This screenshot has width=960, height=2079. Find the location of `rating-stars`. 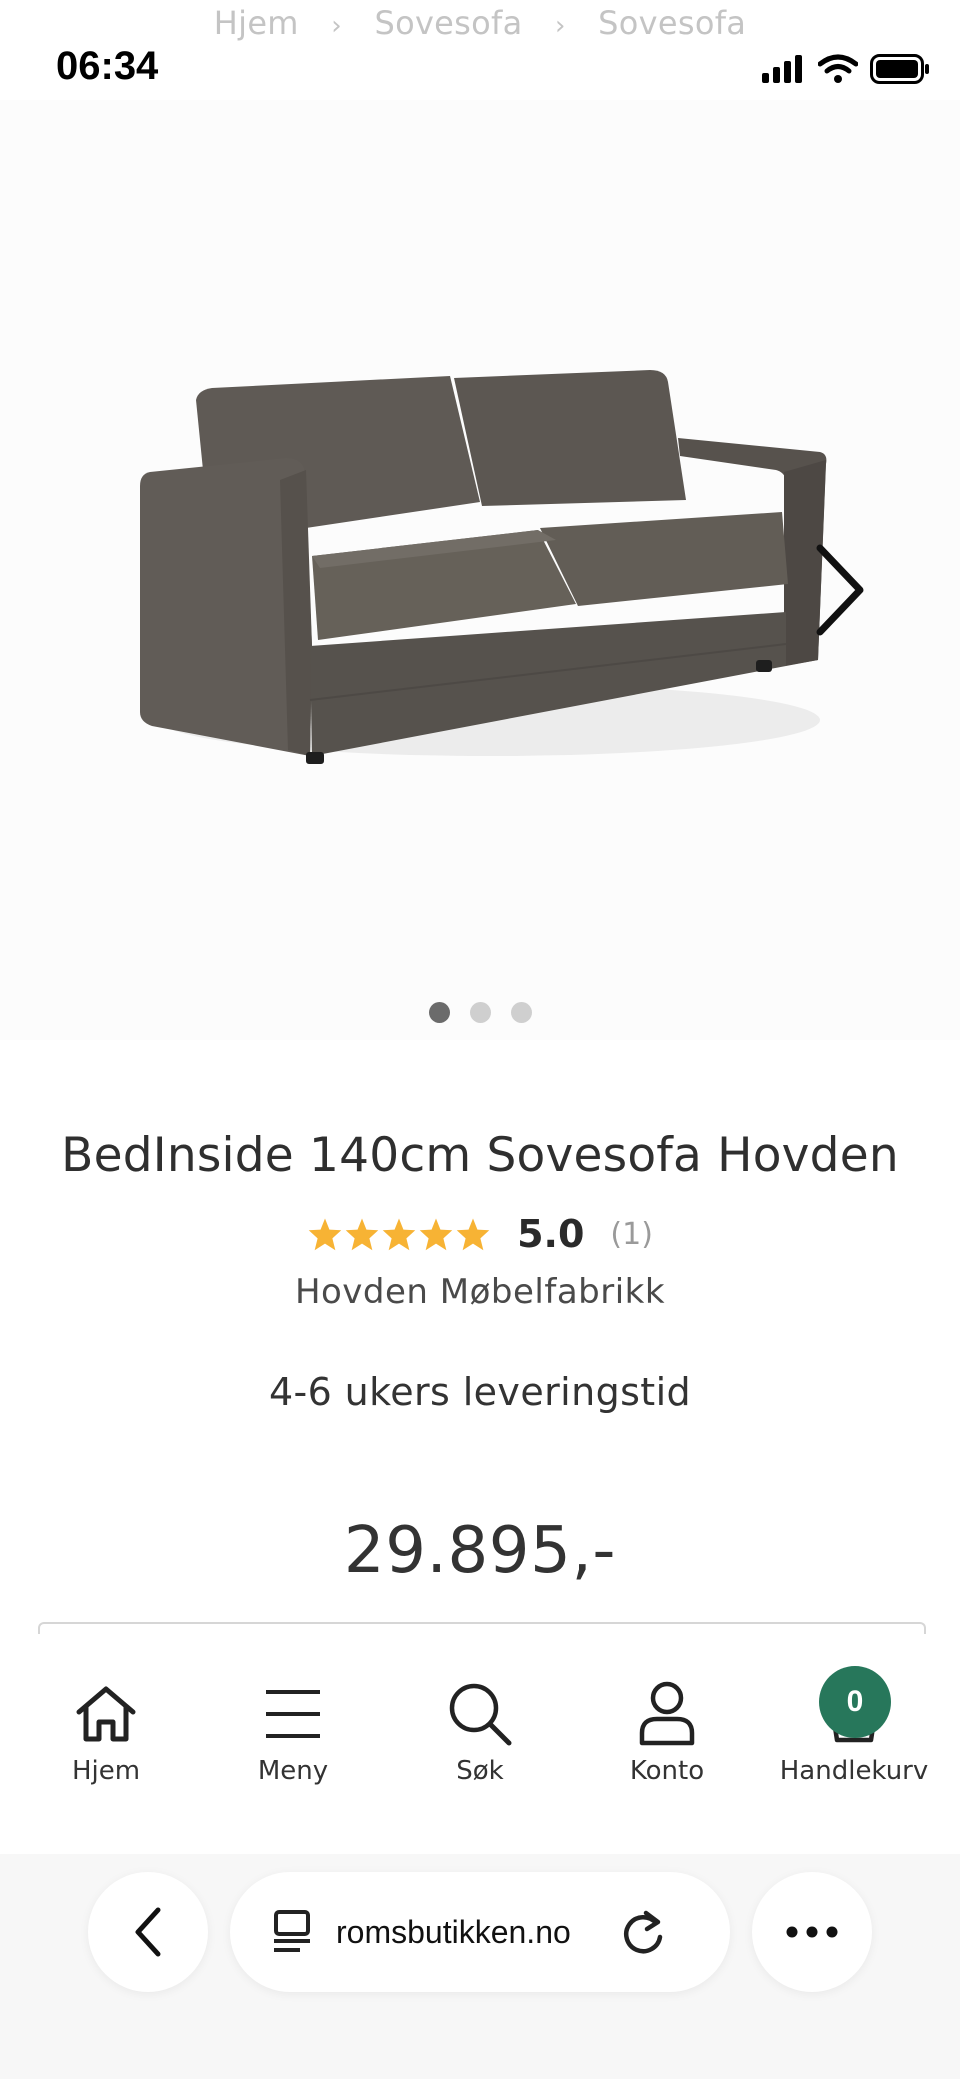

rating-stars is located at coordinates (399, 1234).